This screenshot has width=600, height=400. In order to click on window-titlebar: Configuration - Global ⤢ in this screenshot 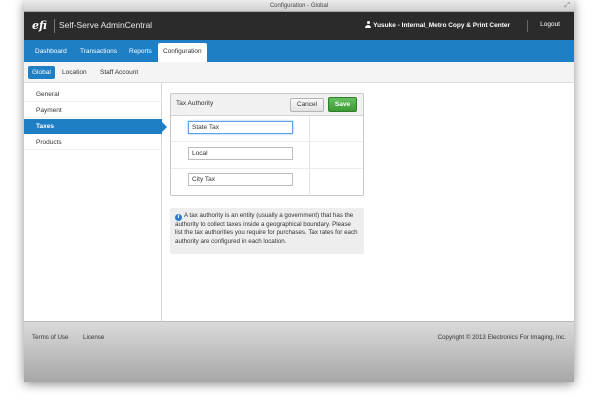, I will do `click(299, 6)`.